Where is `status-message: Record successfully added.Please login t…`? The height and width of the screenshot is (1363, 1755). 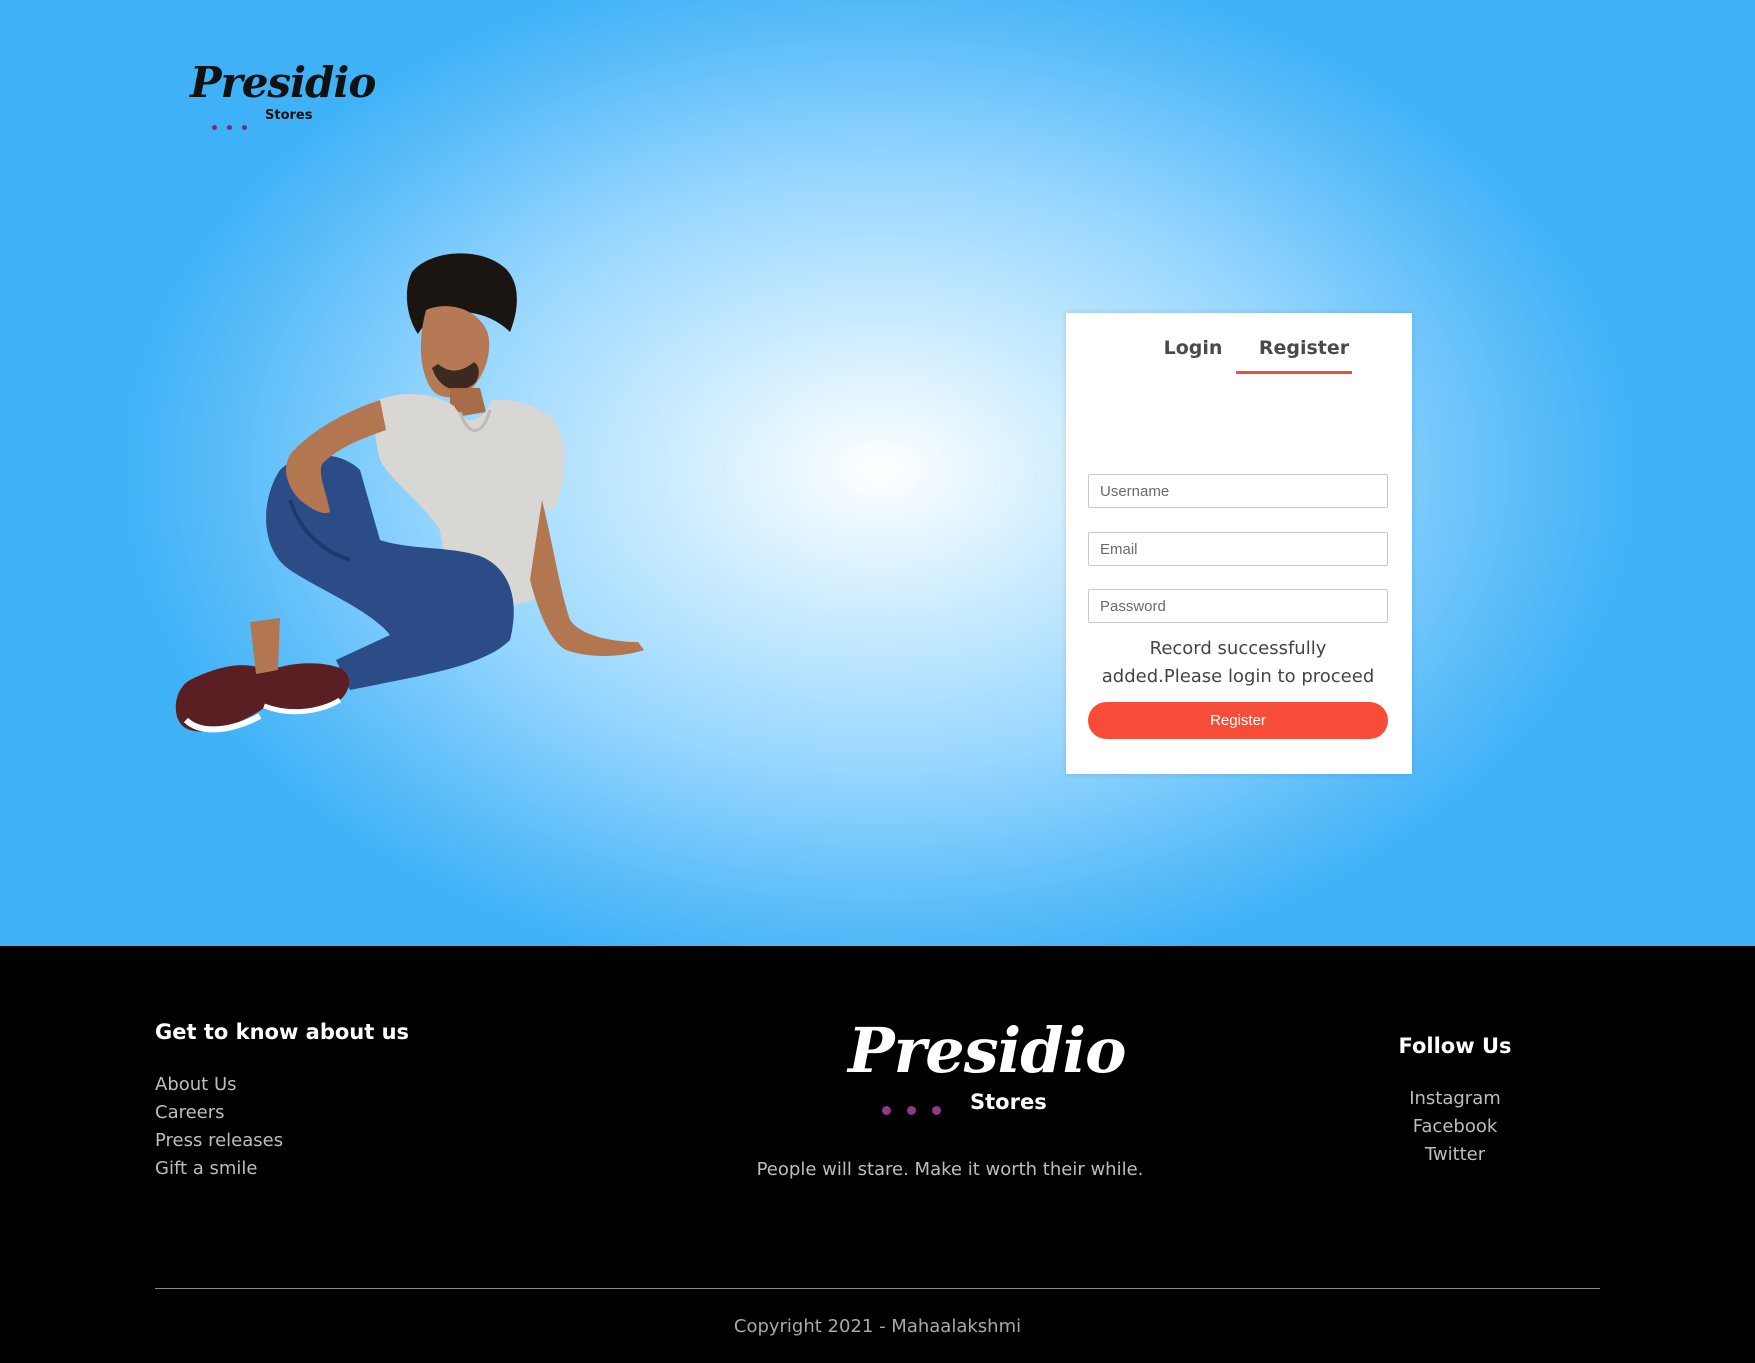
status-message: Record successfully added.Please login t… is located at coordinates (1238, 662).